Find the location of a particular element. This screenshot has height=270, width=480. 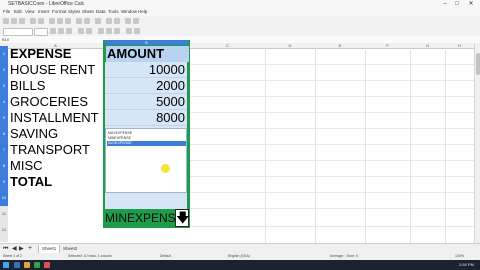

cell-a8: MISC is located at coordinates (26, 166).